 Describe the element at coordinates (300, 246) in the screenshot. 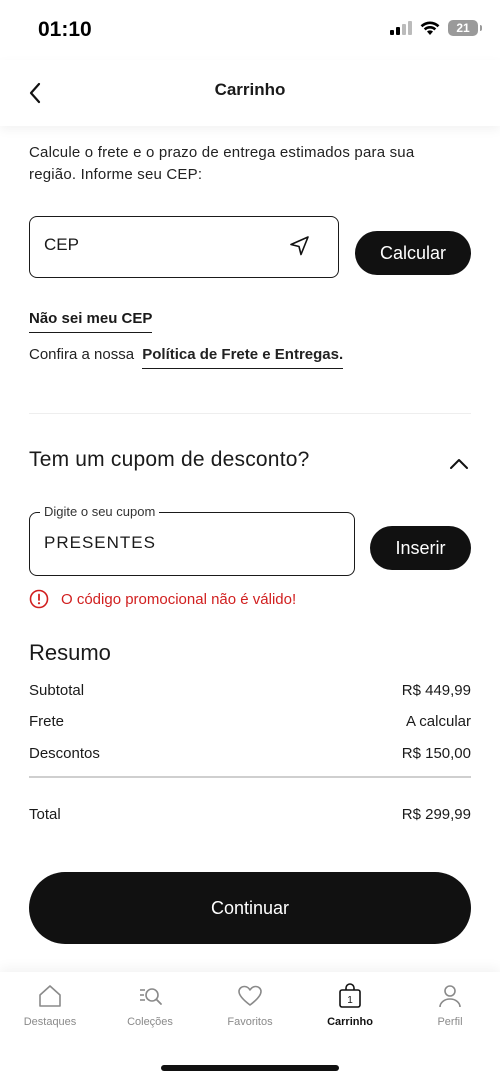

I see `location-arrow-icon` at that location.